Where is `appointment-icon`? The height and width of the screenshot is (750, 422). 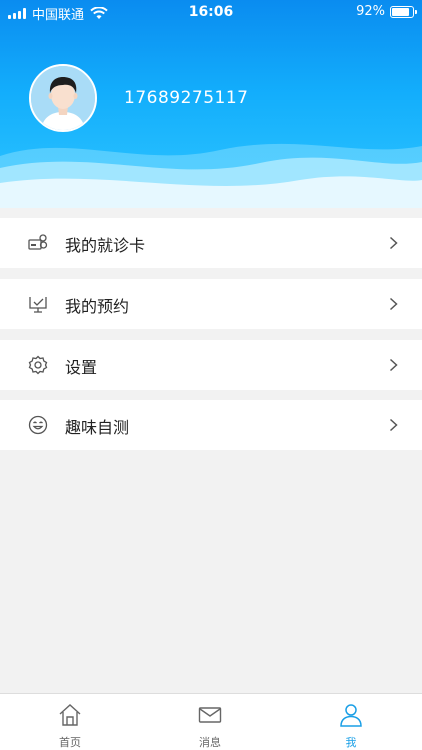 appointment-icon is located at coordinates (38, 305).